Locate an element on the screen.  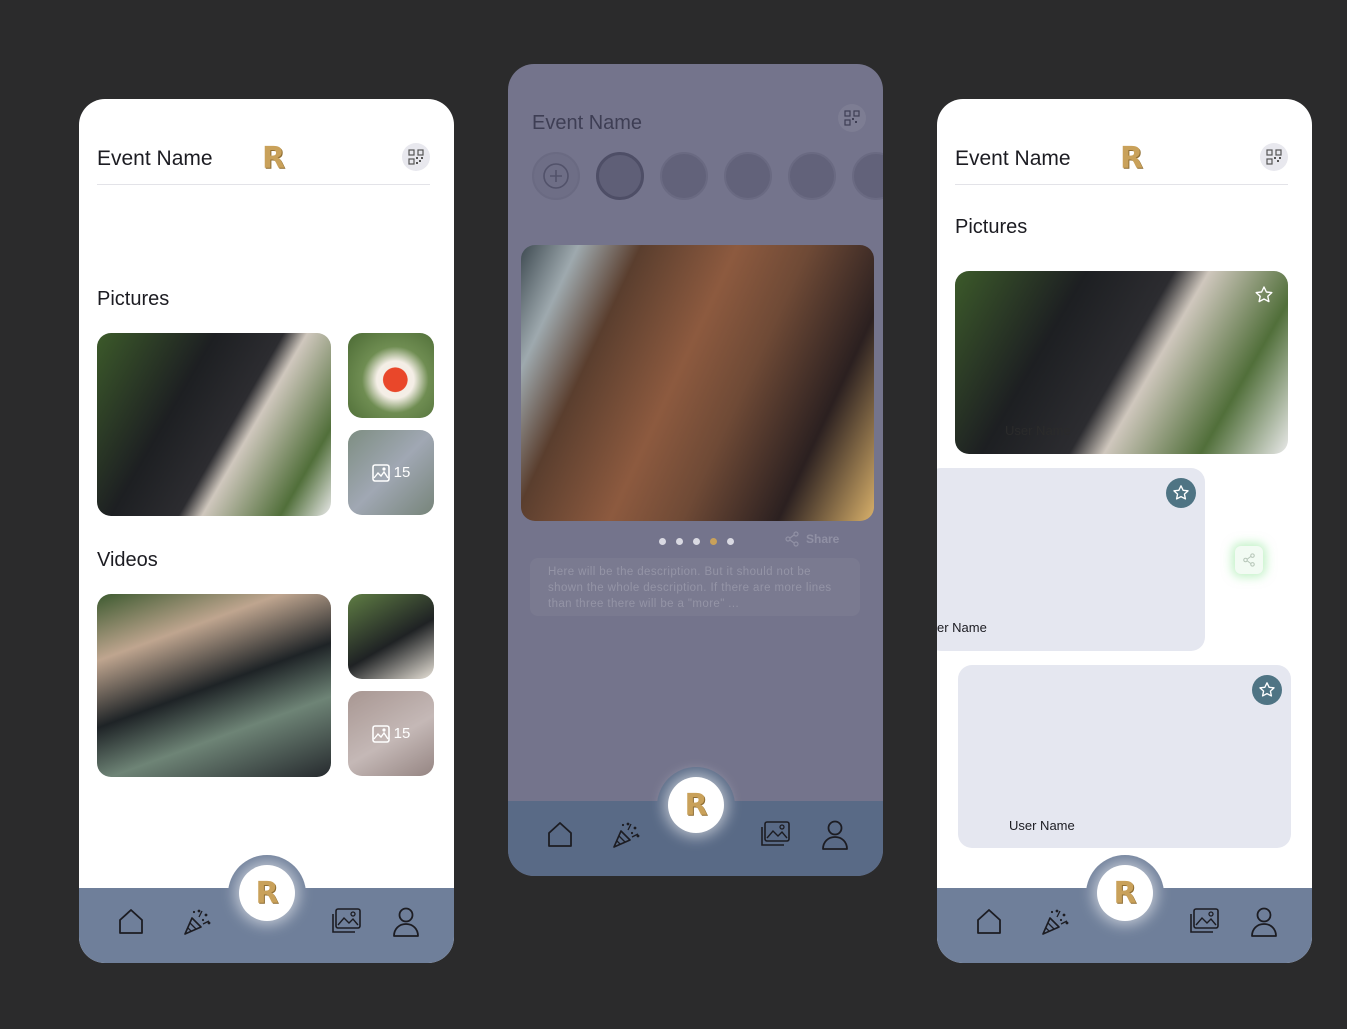
user-name: er Name is located at coordinates (962, 627).